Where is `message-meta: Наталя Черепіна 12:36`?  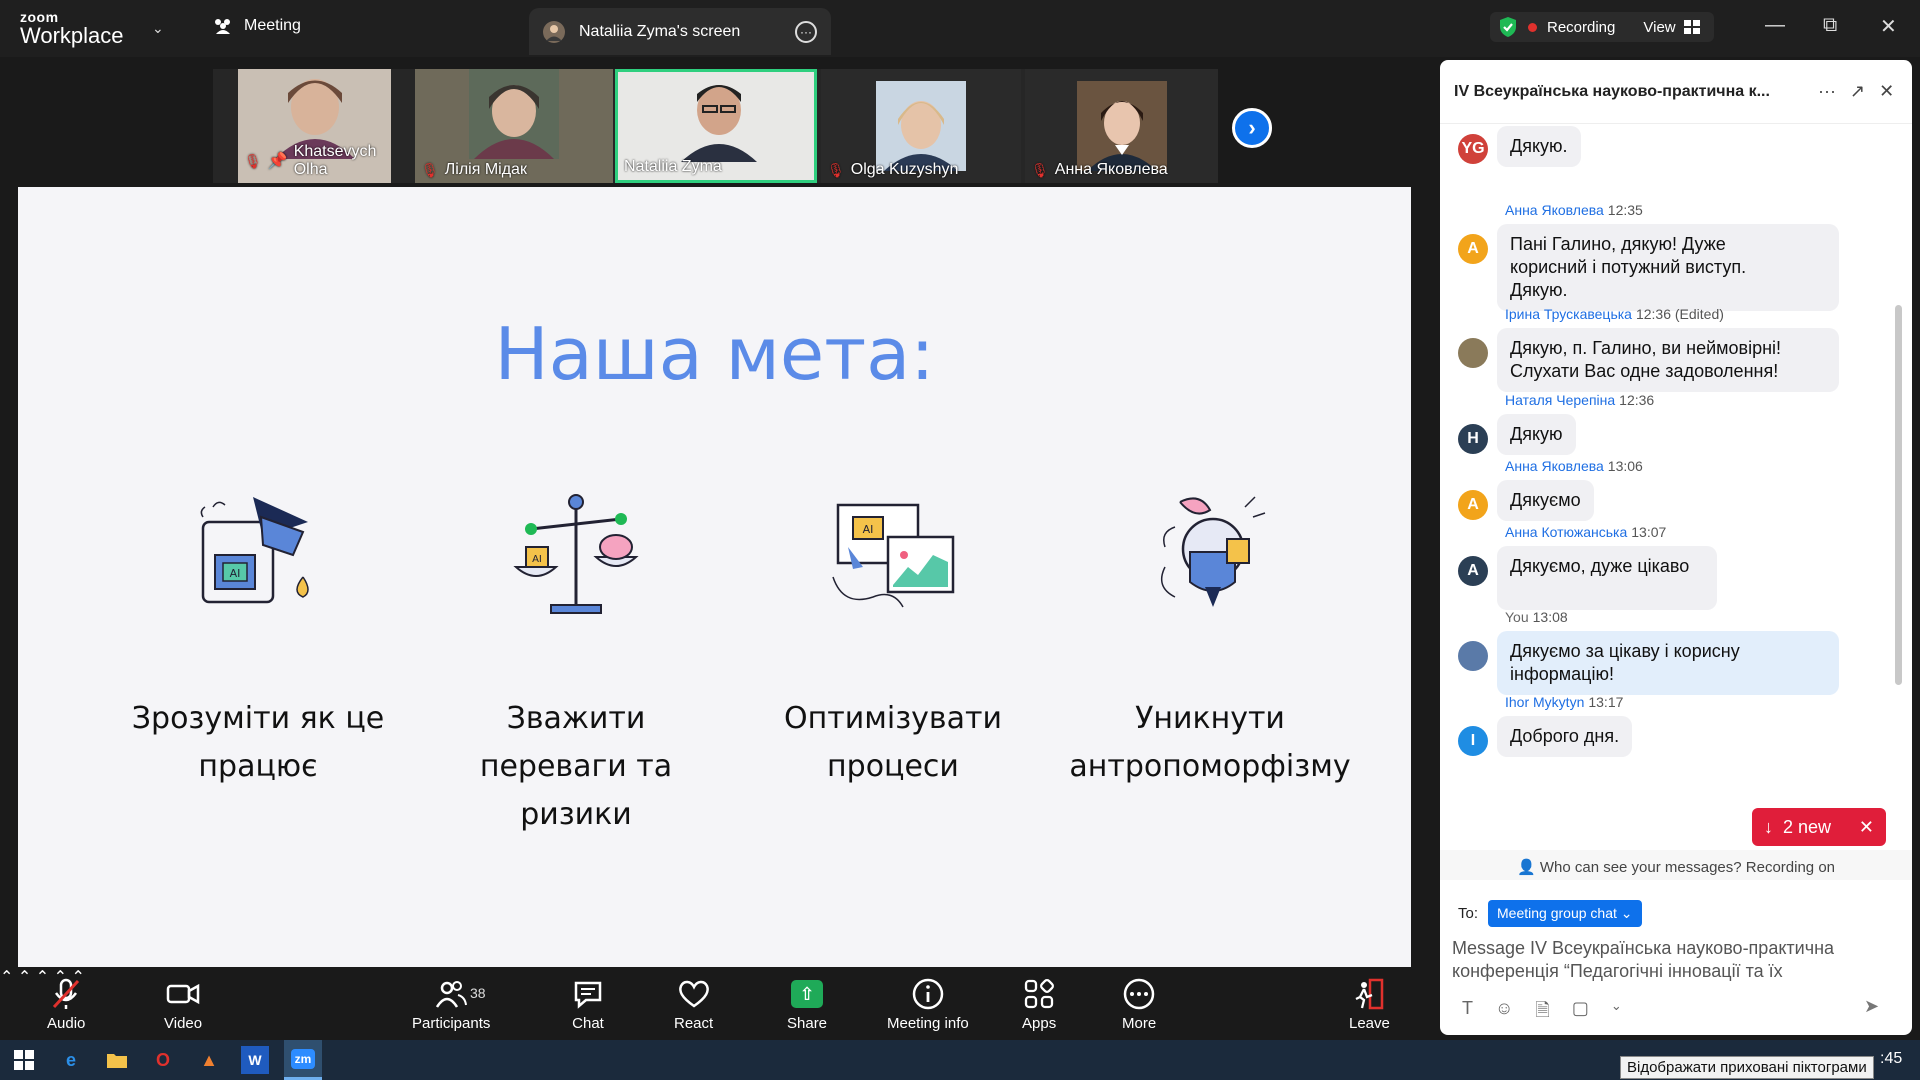 message-meta: Наталя Черепіна 12:36 is located at coordinates (1579, 400).